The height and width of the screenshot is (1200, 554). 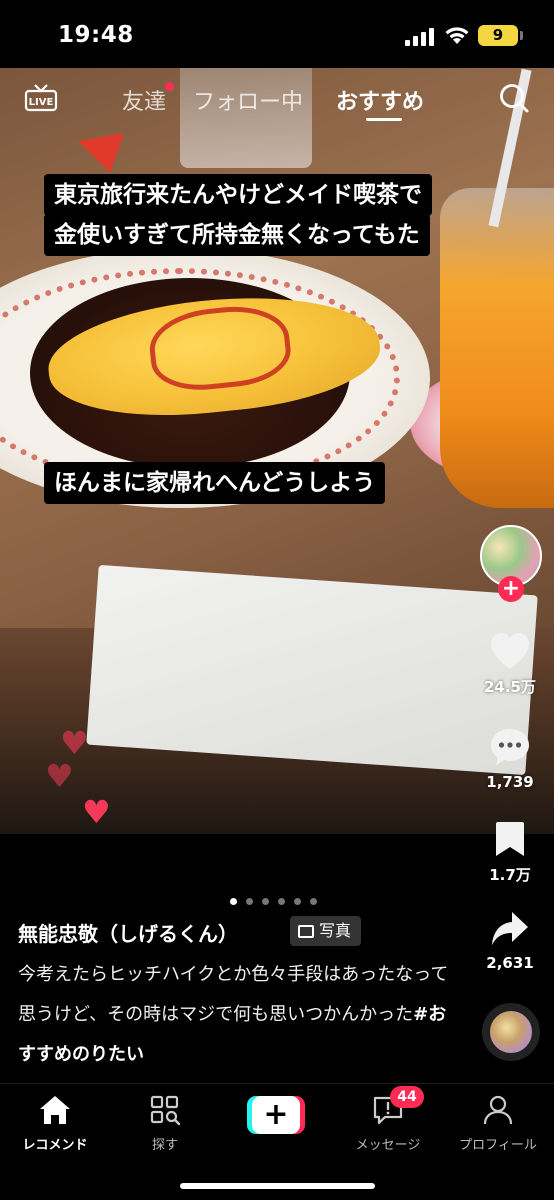 I want to click on photo-badge: 写真, so click(x=326, y=931).